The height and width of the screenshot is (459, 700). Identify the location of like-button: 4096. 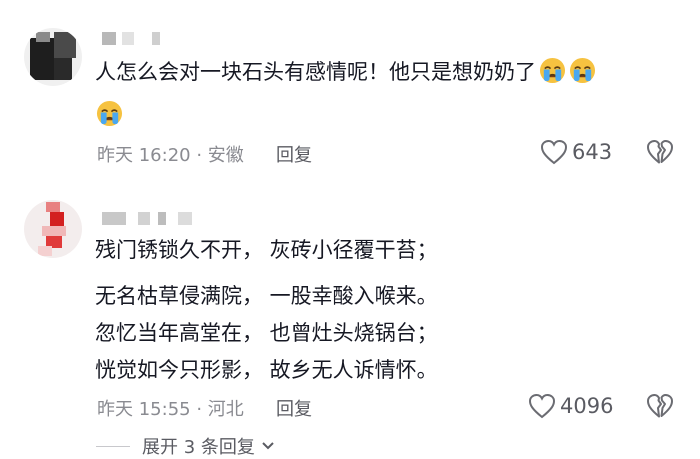
(570, 406).